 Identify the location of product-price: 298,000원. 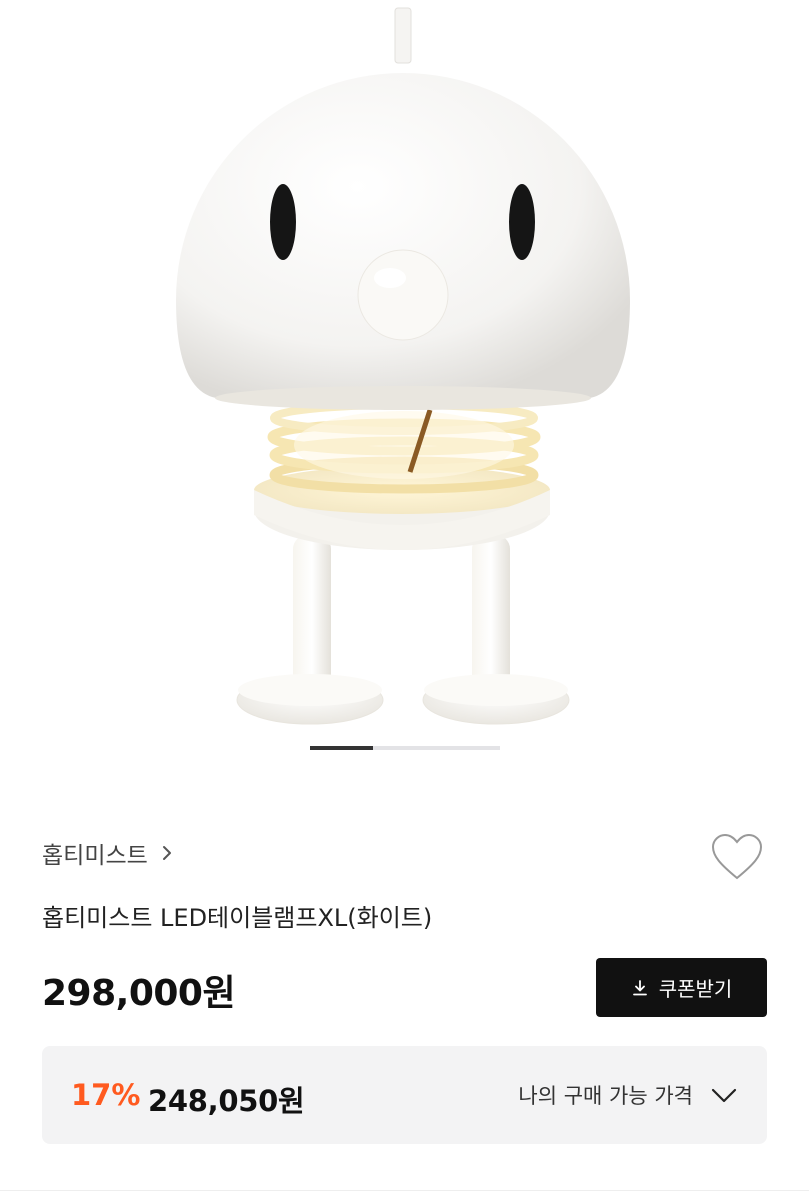
(139, 993).